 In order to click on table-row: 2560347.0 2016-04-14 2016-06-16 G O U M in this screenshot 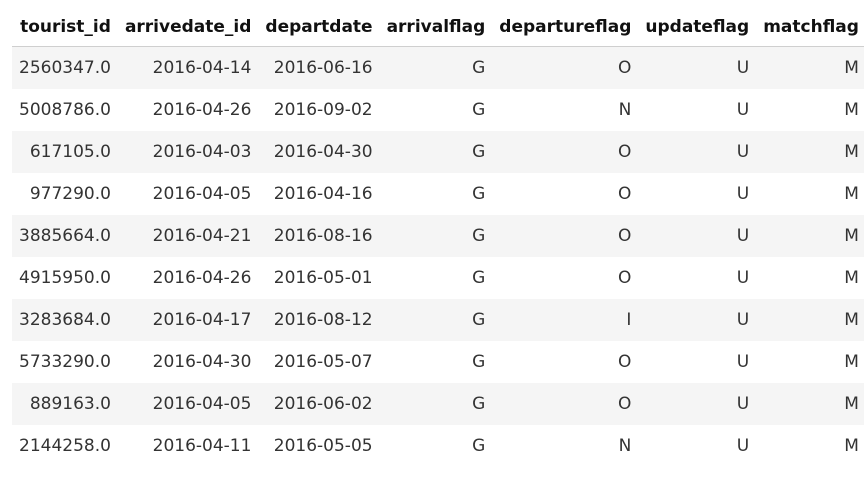, I will do `click(438, 67)`.